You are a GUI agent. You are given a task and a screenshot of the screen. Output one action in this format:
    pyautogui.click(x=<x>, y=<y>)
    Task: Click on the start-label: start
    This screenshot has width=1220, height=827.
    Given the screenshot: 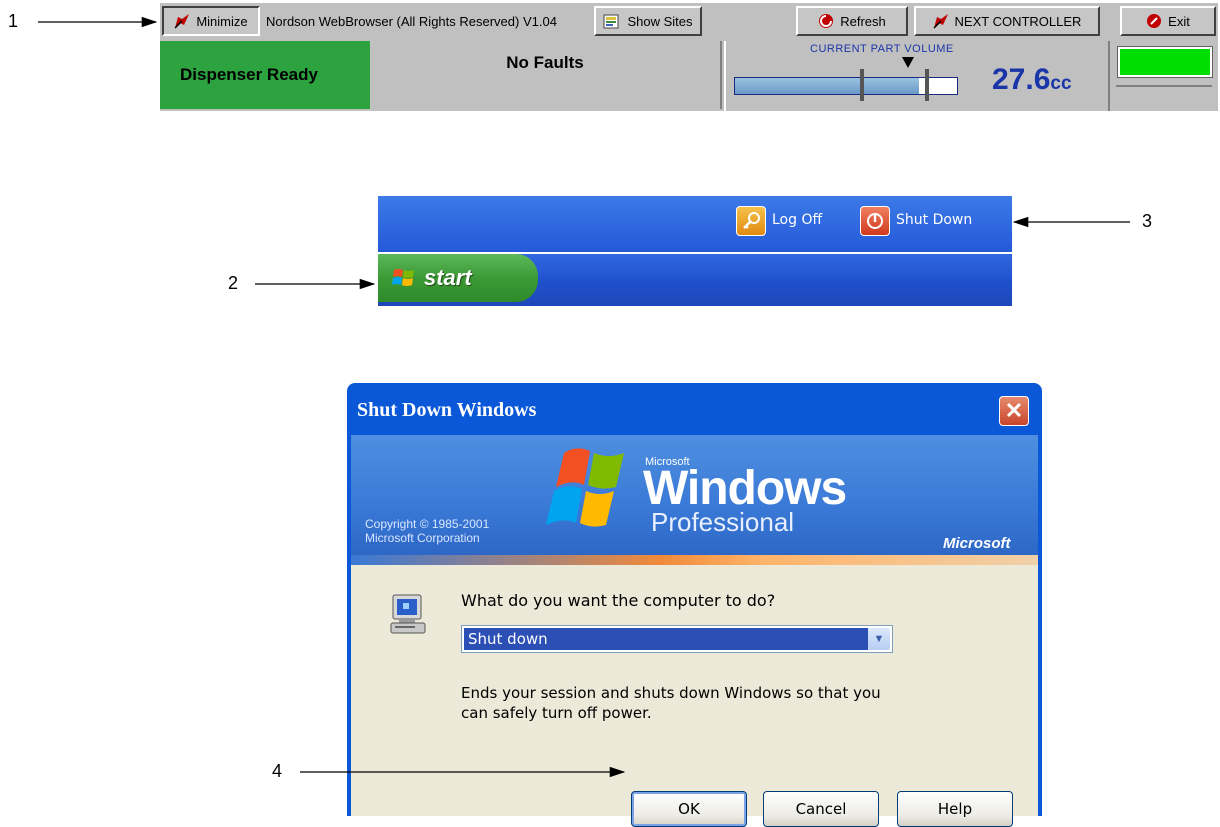 What is the action you would take?
    pyautogui.click(x=448, y=277)
    